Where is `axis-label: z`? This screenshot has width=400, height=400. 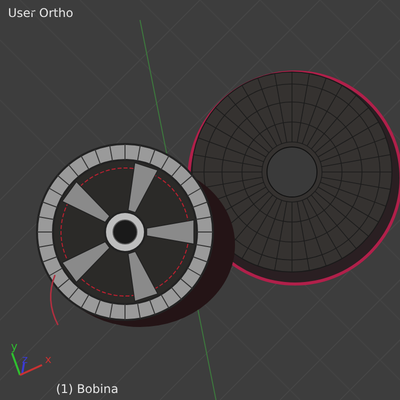 axis-label: z is located at coordinates (25, 359).